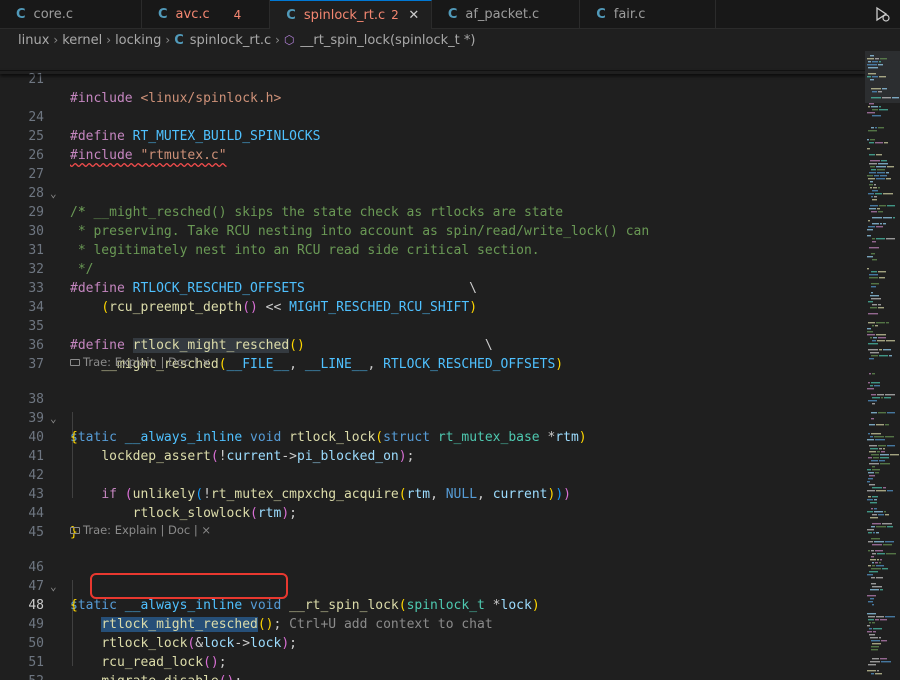 The image size is (900, 680). What do you see at coordinates (506, 14) in the screenshot?
I see `tab-af-packet-c: C af_packet.c` at bounding box center [506, 14].